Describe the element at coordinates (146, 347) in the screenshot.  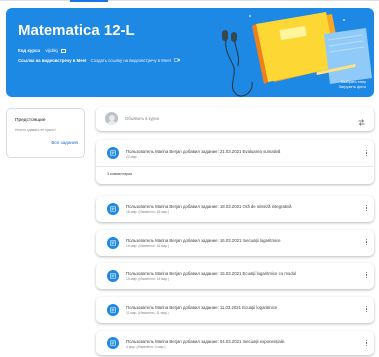
I see `stream-item-date: 4 мар. (Изменено: 4 мар.)` at that location.